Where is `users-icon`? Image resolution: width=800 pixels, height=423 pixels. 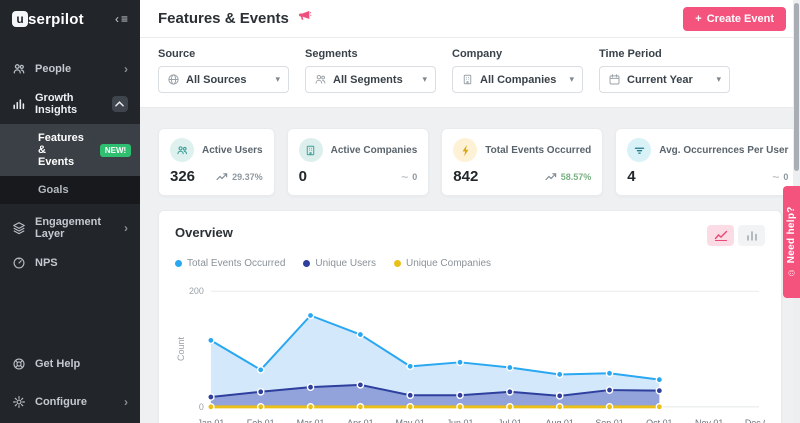 users-icon is located at coordinates (320, 79).